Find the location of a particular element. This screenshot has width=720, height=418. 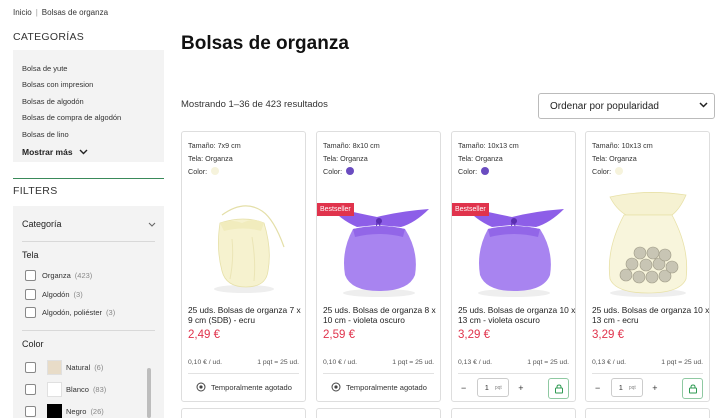

option-label: Algodón, poliéster is located at coordinates (72, 312).